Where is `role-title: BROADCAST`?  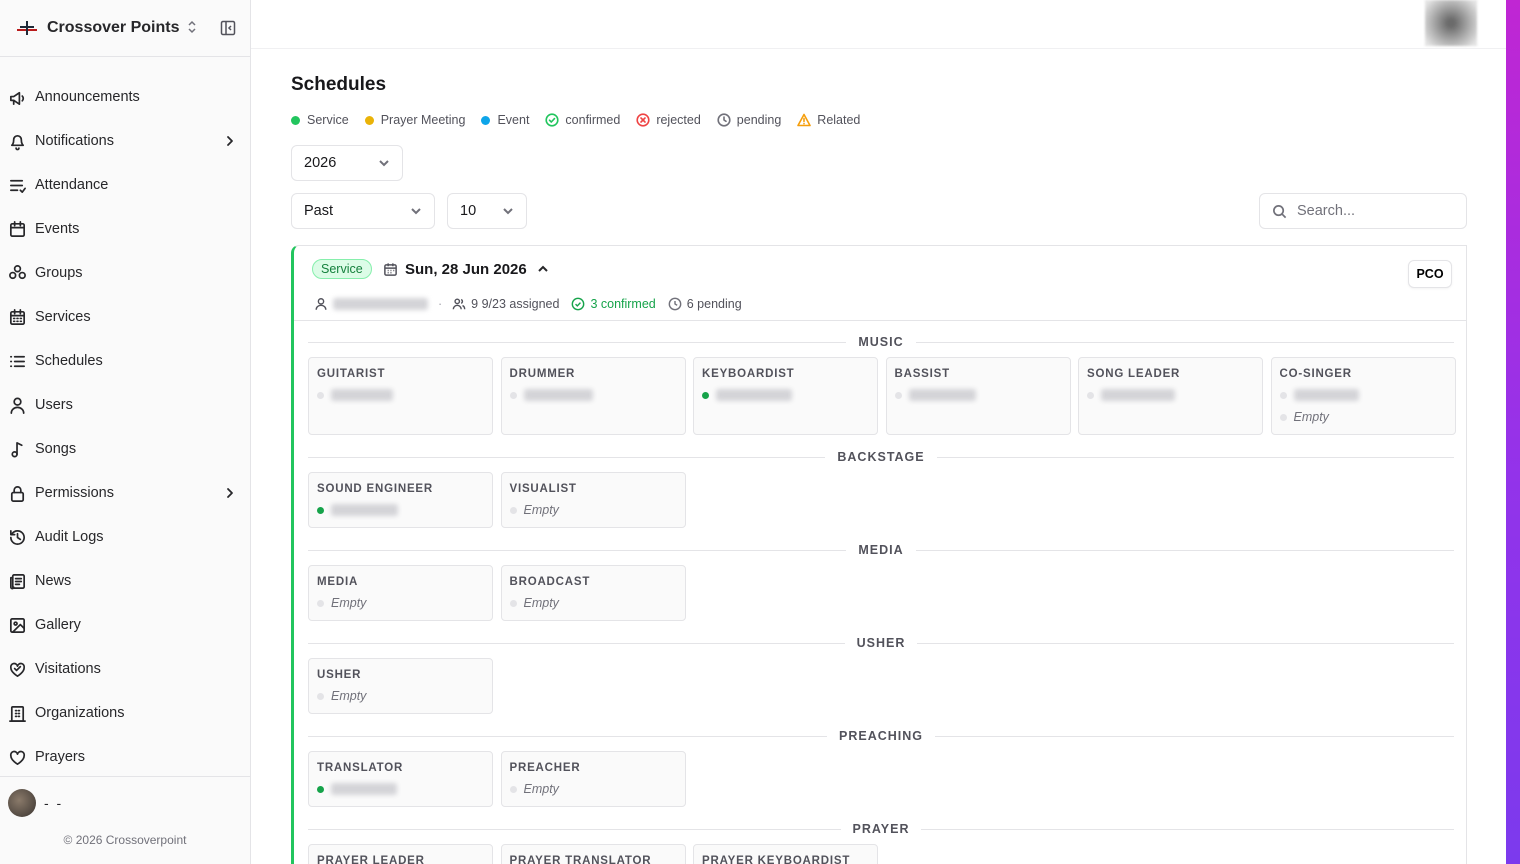
role-title: BROADCAST is located at coordinates (550, 582).